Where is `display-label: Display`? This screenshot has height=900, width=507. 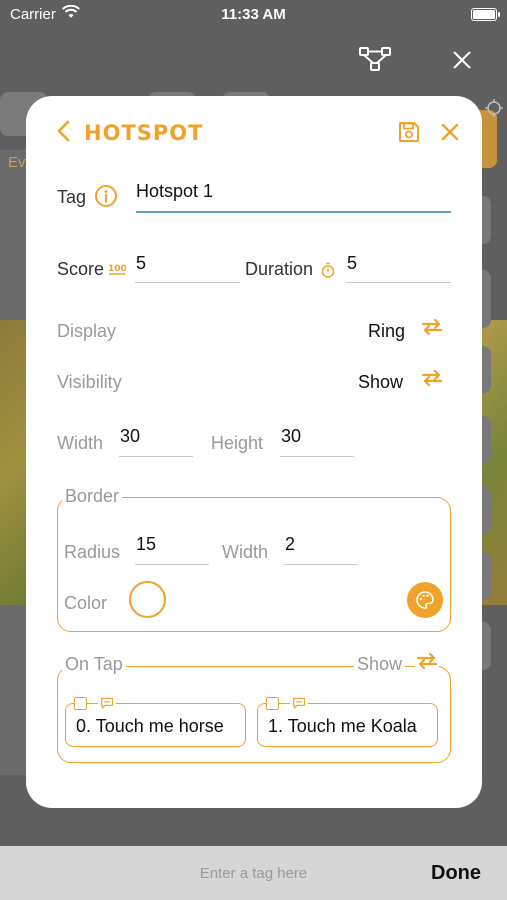
display-label: Display is located at coordinates (87, 331).